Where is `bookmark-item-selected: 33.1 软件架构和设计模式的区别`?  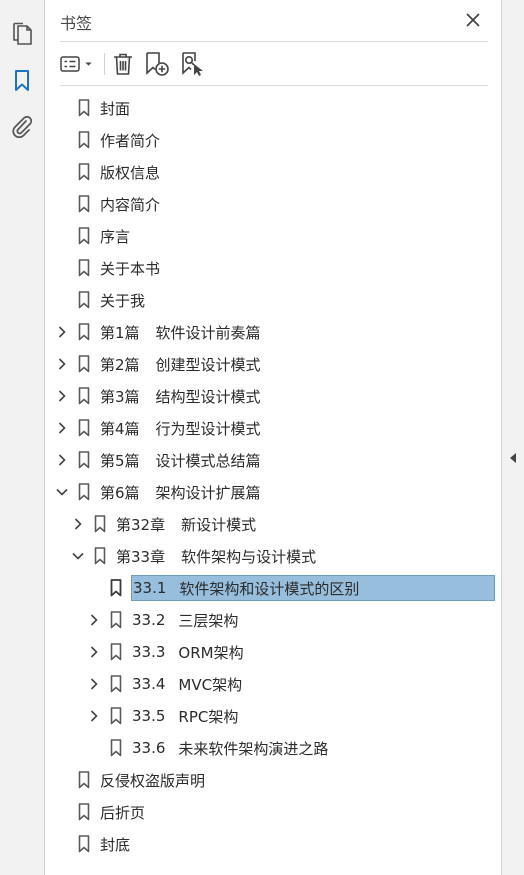 bookmark-item-selected: 33.1 软件架构和设计模式的区别 is located at coordinates (273, 588).